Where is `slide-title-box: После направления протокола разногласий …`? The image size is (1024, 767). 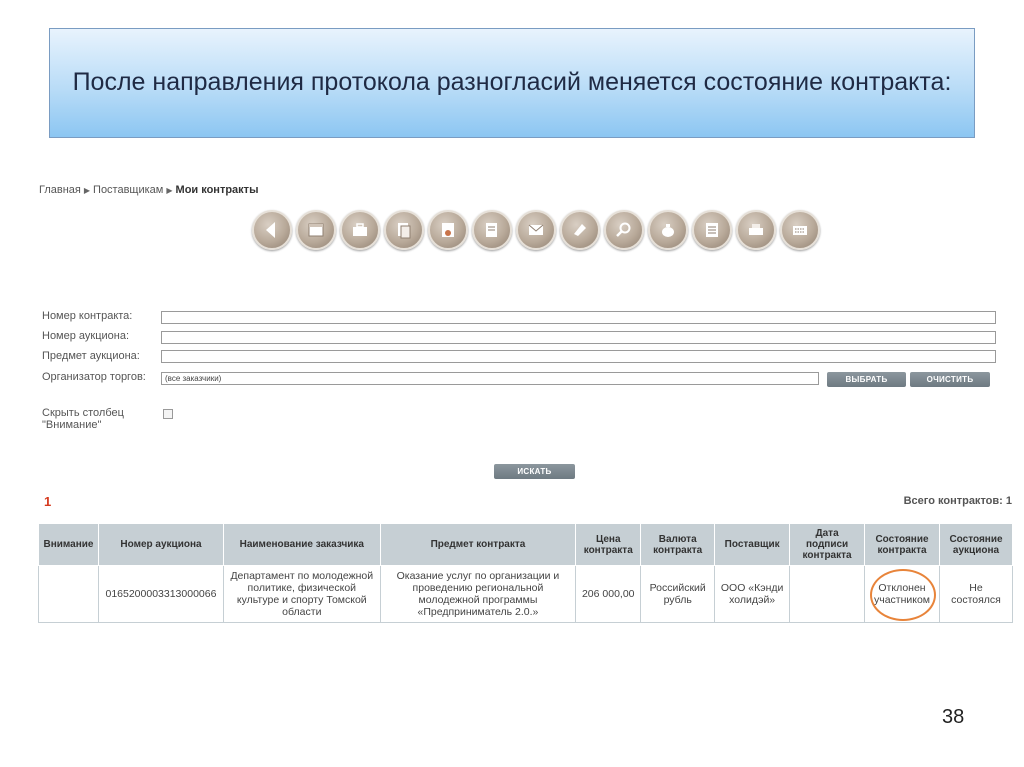
slide-title-box: После направления протокола разногласий … is located at coordinates (512, 83).